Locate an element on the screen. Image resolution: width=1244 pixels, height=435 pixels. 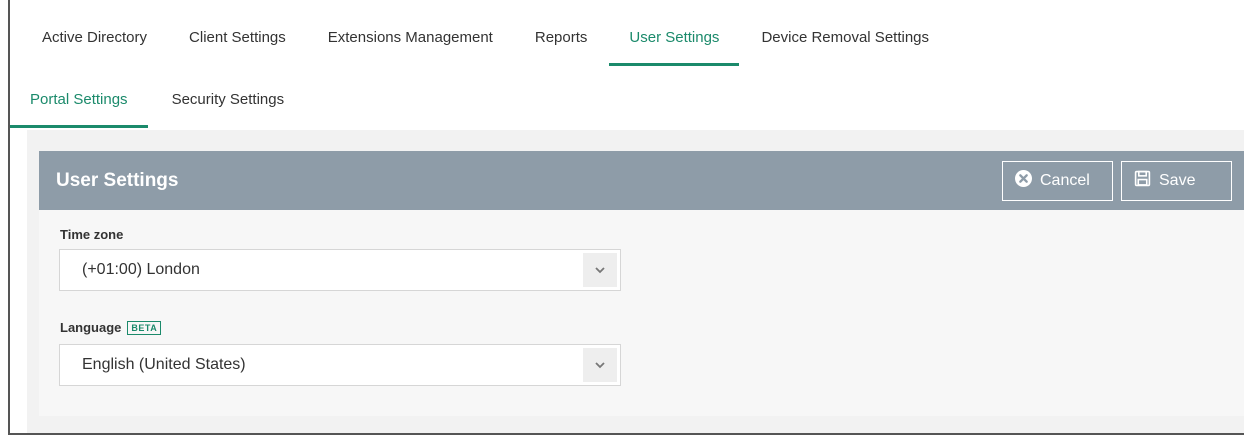
tab-security-settings: Security Settings is located at coordinates (228, 99).